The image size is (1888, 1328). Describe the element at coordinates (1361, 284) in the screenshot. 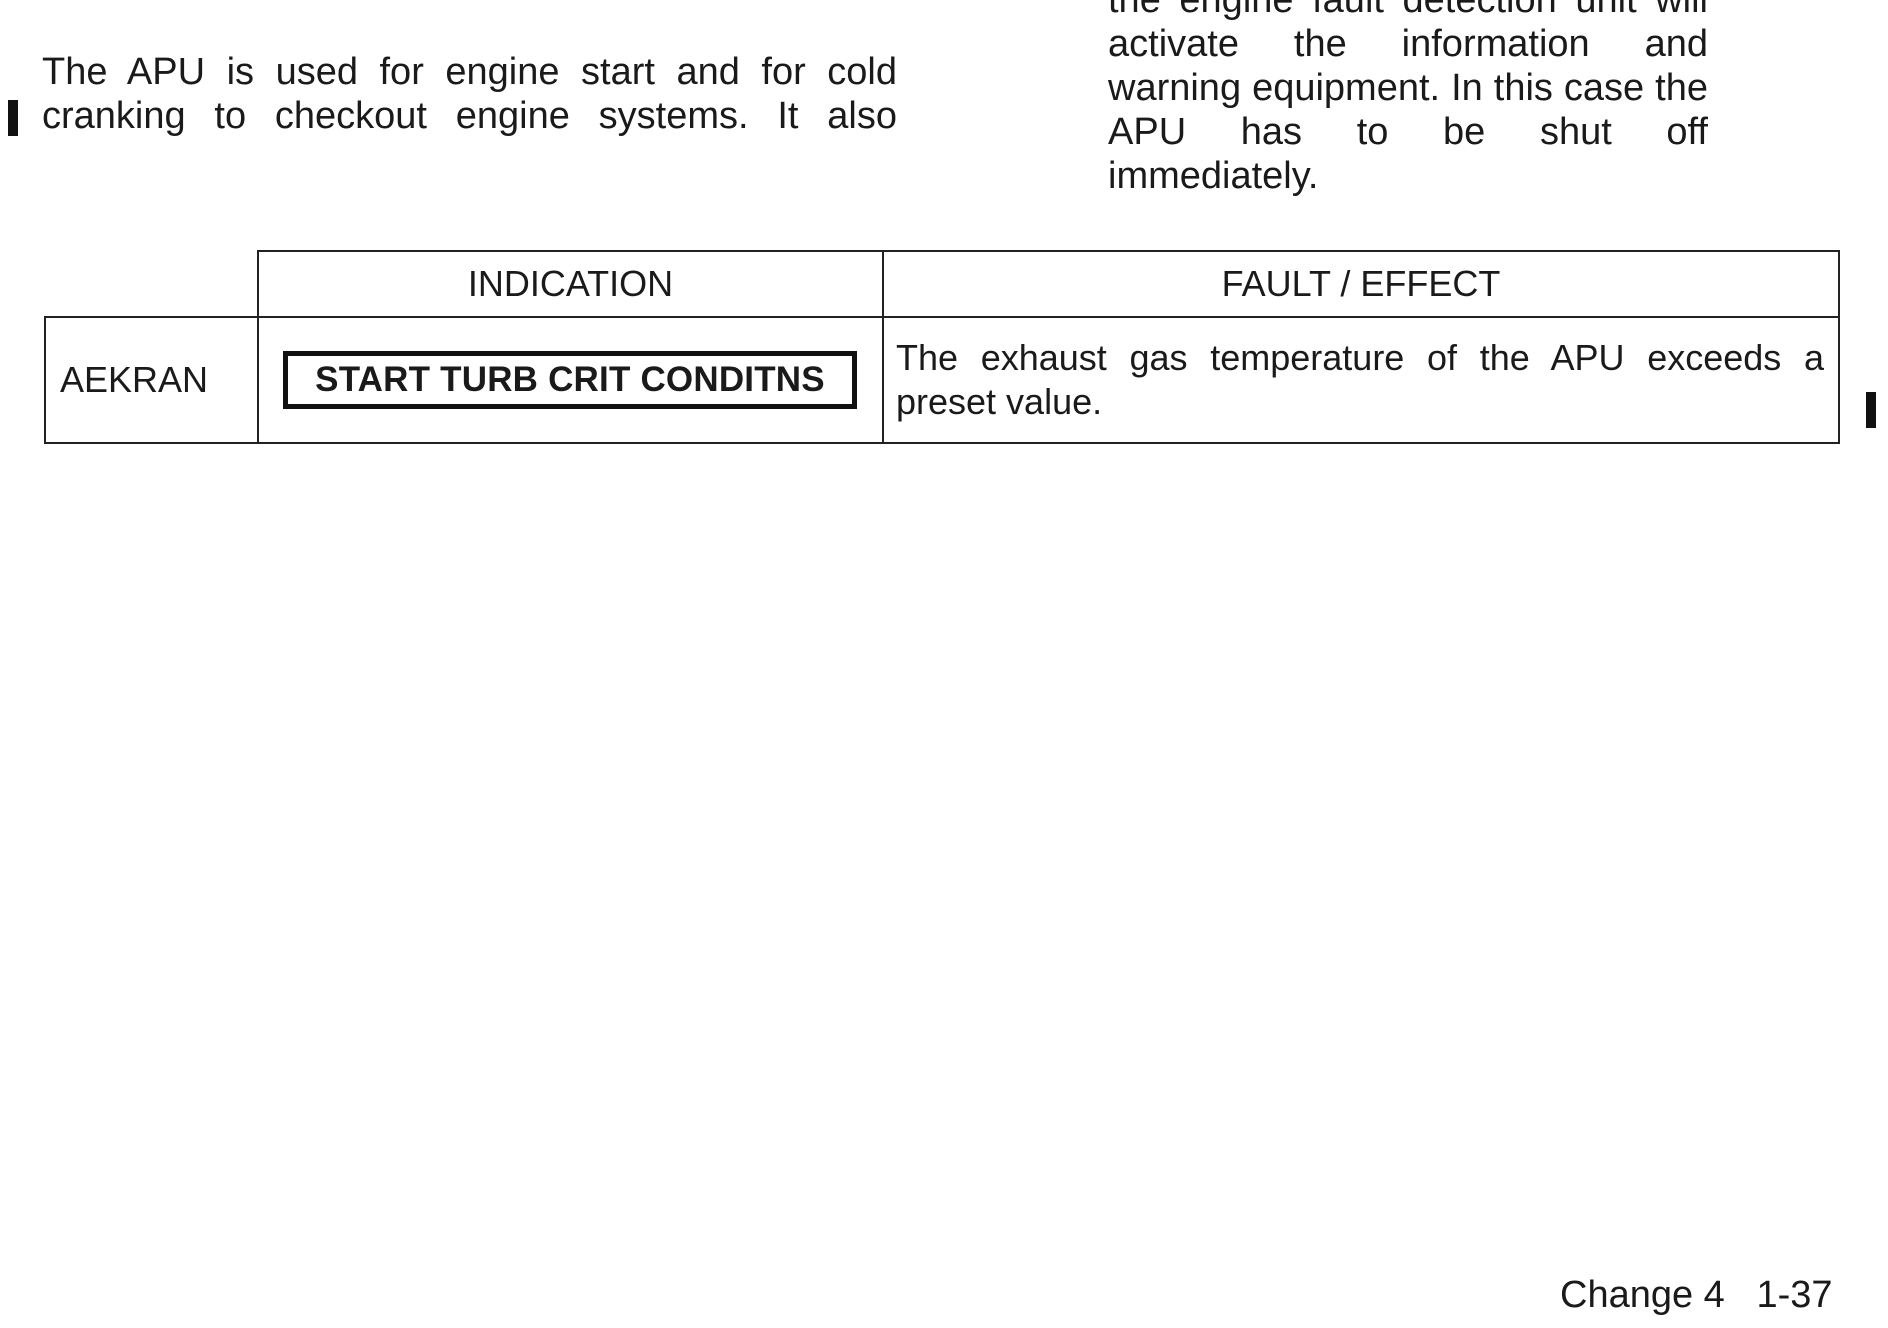

I see `table-header-fault-effect: FAULT / EFFECT` at that location.